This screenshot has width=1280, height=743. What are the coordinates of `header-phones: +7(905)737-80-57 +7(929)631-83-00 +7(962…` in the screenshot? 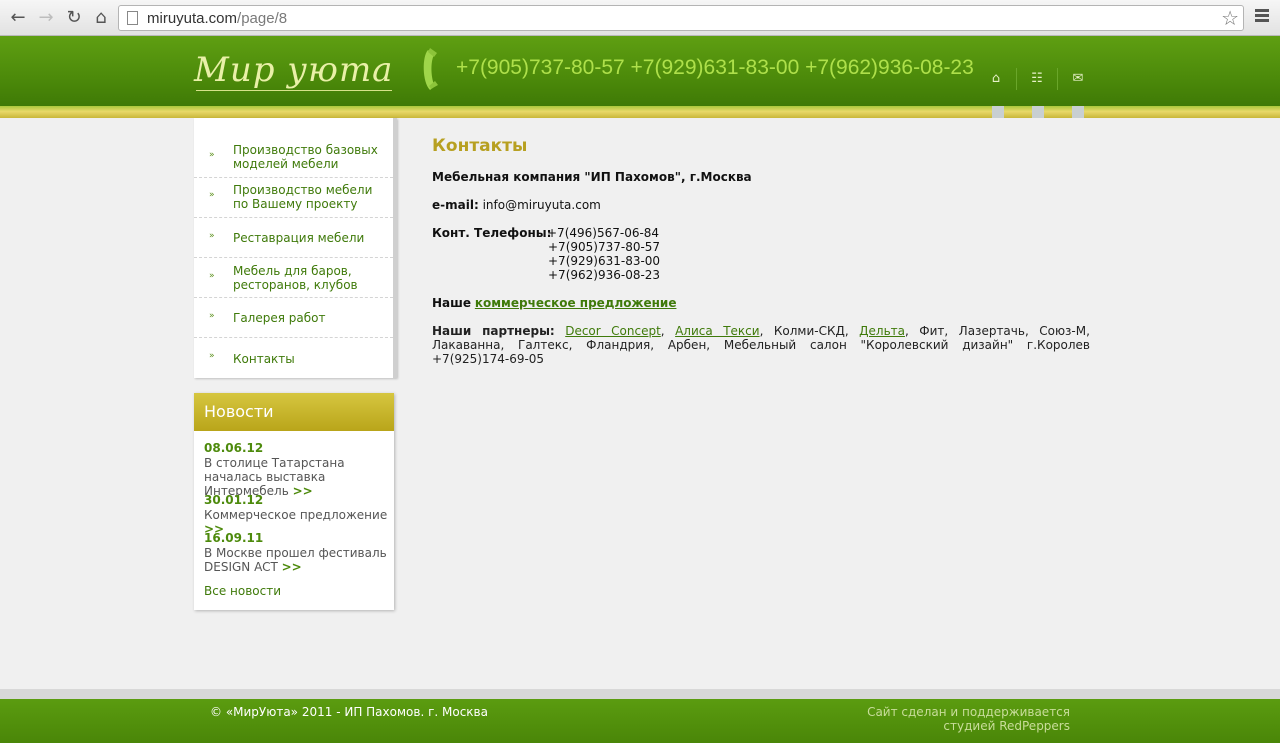 It's located at (715, 67).